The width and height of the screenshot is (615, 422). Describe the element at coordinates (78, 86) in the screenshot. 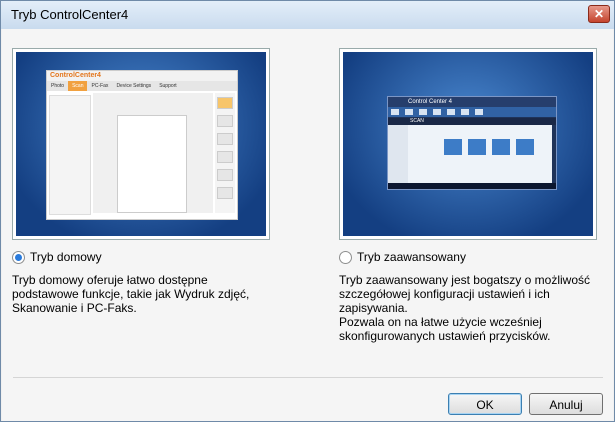

I see `home-app-tab: Scan` at that location.